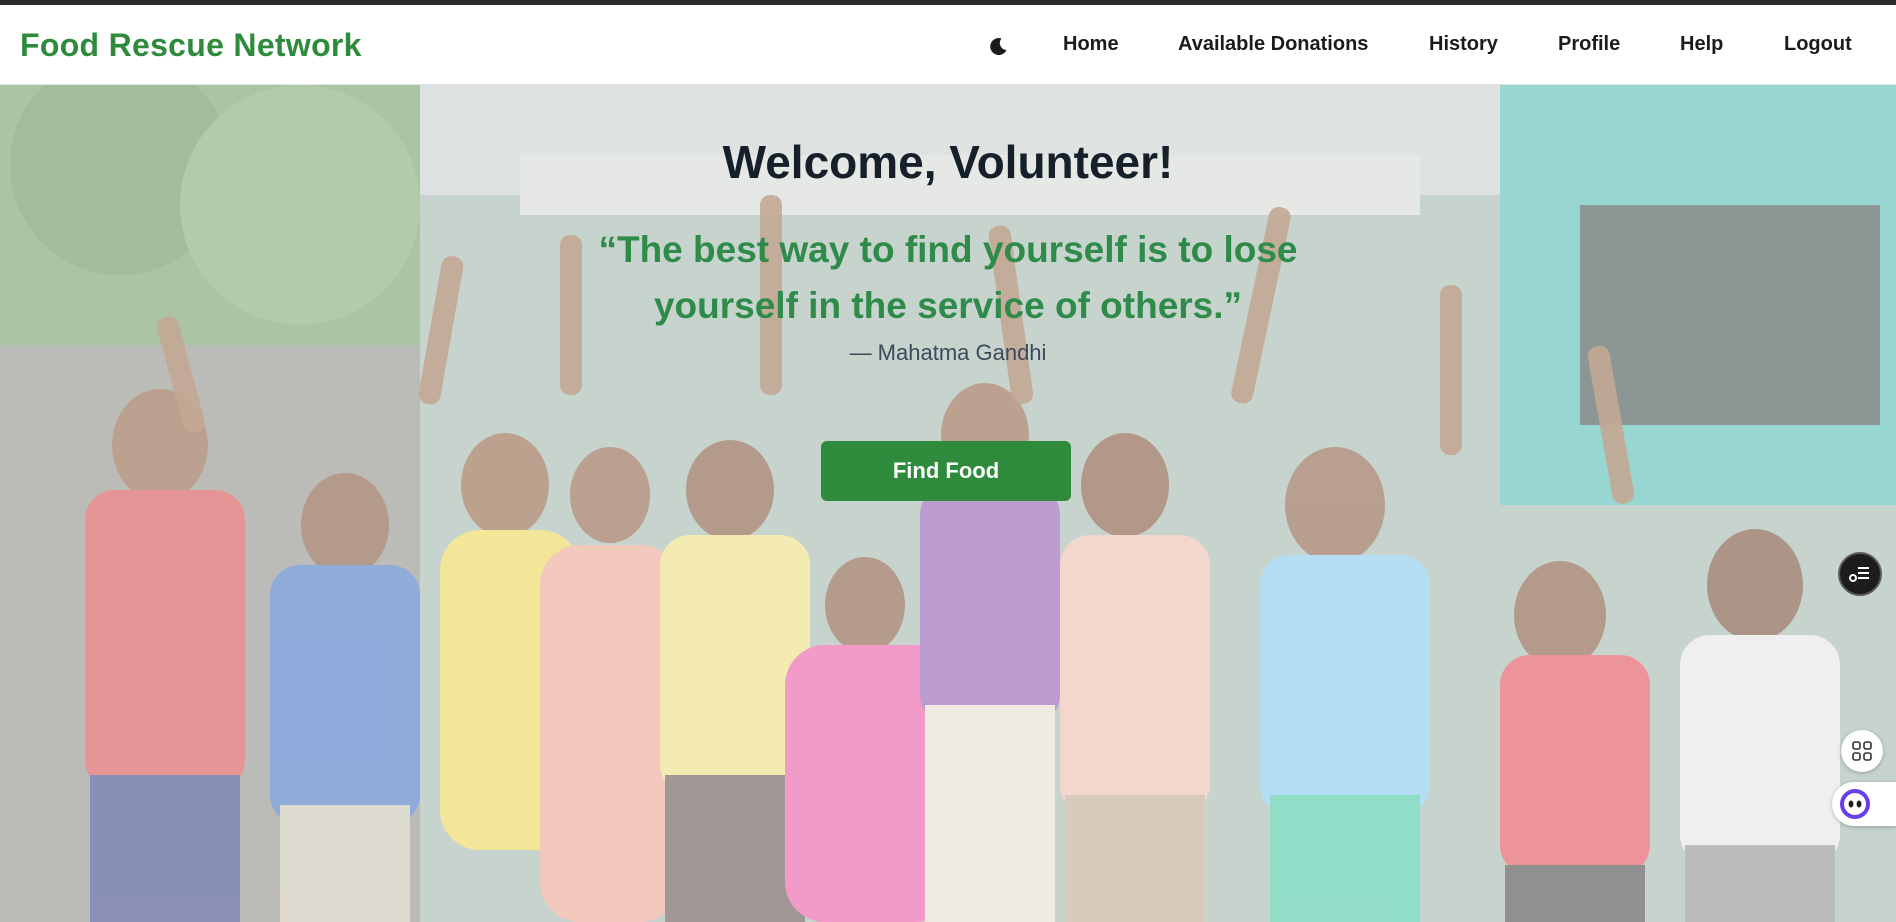  I want to click on nav-help: Help, so click(1701, 44).